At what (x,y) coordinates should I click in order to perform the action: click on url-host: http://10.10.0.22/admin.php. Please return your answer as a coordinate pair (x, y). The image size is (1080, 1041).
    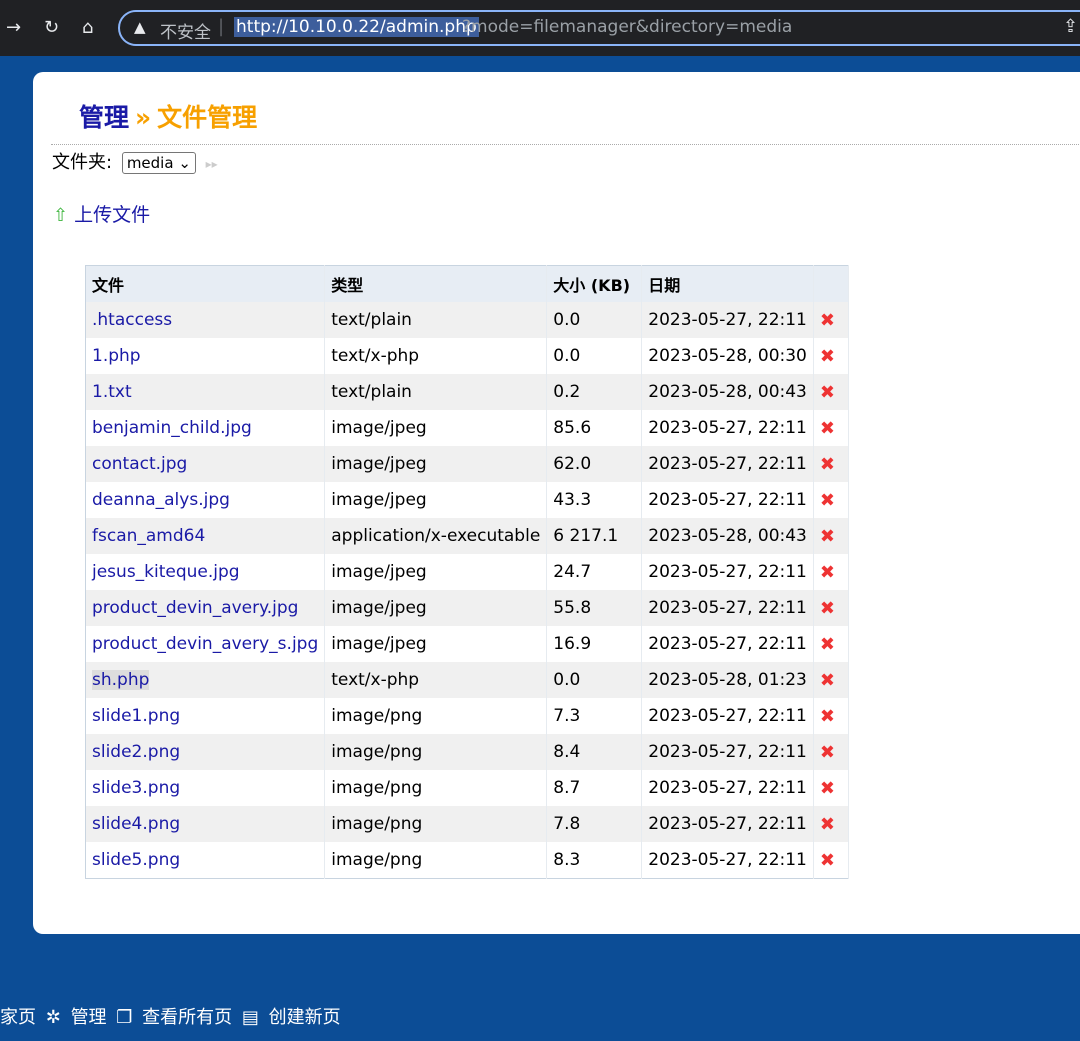
    Looking at the image, I should click on (356, 27).